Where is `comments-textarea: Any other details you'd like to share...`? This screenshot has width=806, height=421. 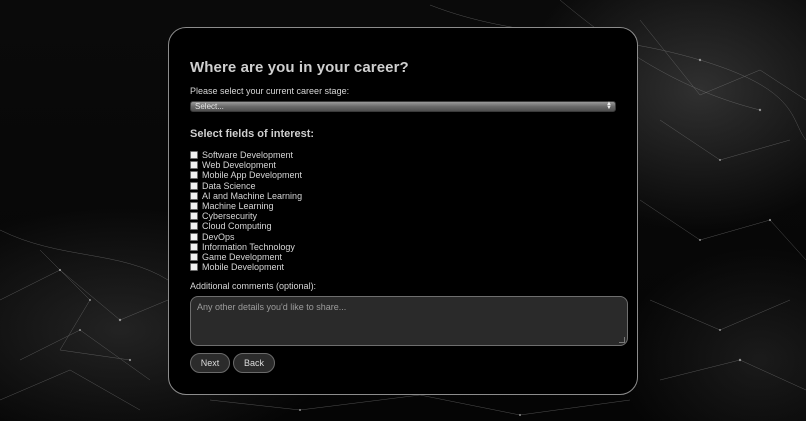 comments-textarea: Any other details you'd like to share... is located at coordinates (409, 321).